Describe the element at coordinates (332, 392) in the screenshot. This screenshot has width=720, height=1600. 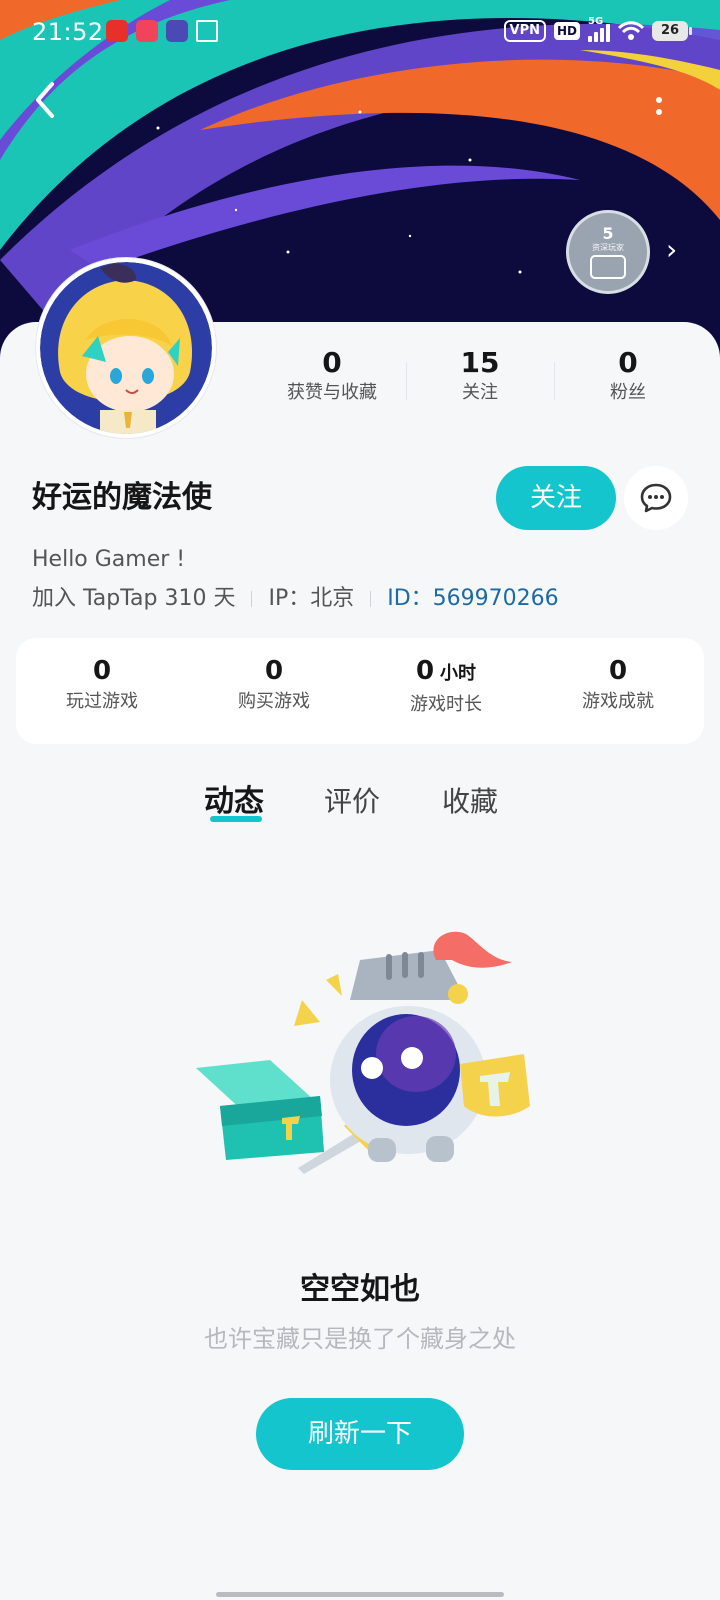
I see `stat-label: 获赞与收藏` at that location.